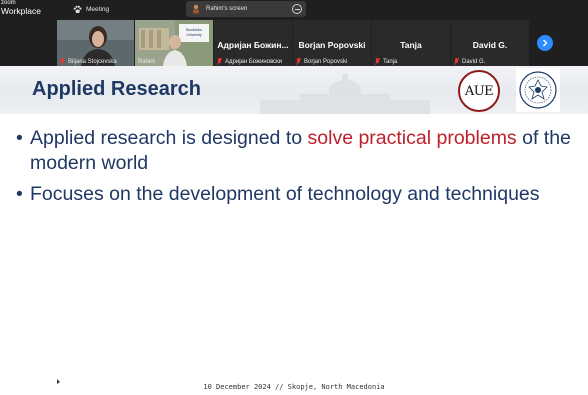  What do you see at coordinates (297, 9) in the screenshot?
I see `minimize-share-button` at bounding box center [297, 9].